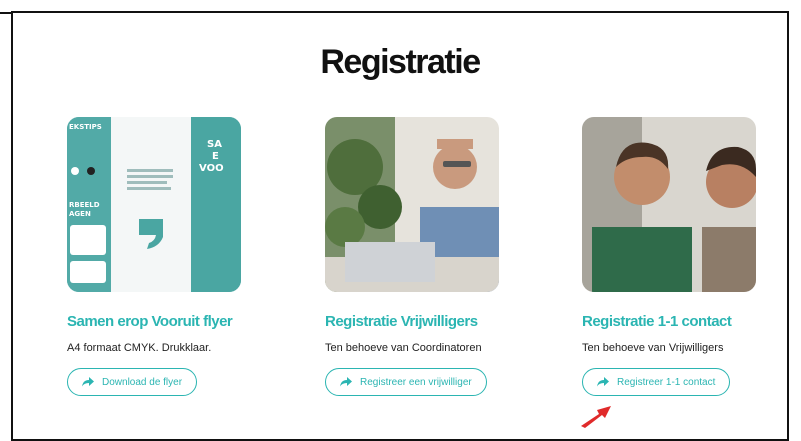 The height and width of the screenshot is (441, 801). What do you see at coordinates (416, 382) in the screenshot?
I see `button-label: Registreer een vrijwilliger` at bounding box center [416, 382].